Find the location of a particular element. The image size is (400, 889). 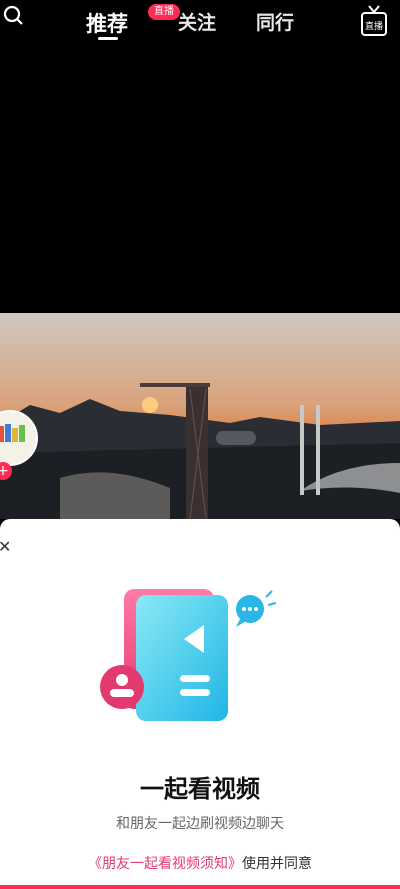

tab-following: 关注 is located at coordinates (197, 21).